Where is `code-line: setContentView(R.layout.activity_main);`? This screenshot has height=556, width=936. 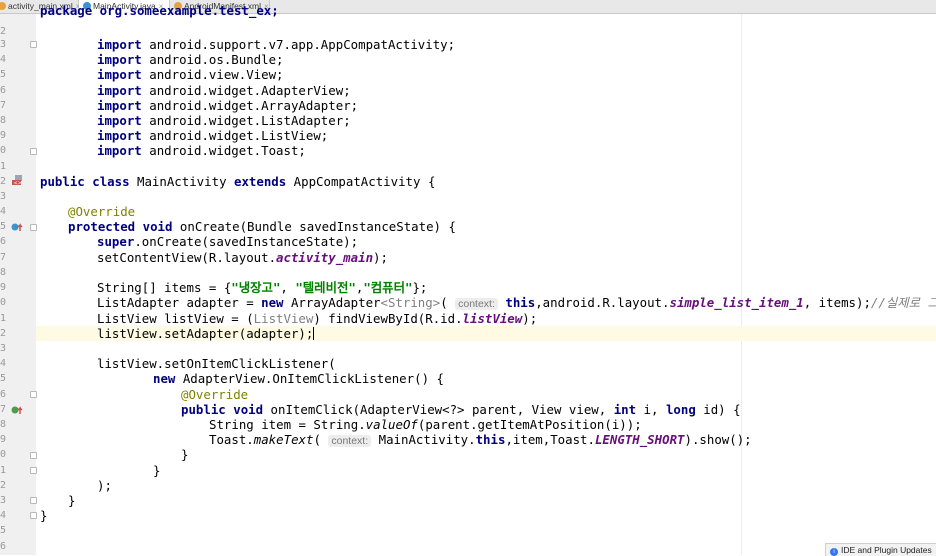 code-line: setContentView(R.layout.activity_main); is located at coordinates (242, 257).